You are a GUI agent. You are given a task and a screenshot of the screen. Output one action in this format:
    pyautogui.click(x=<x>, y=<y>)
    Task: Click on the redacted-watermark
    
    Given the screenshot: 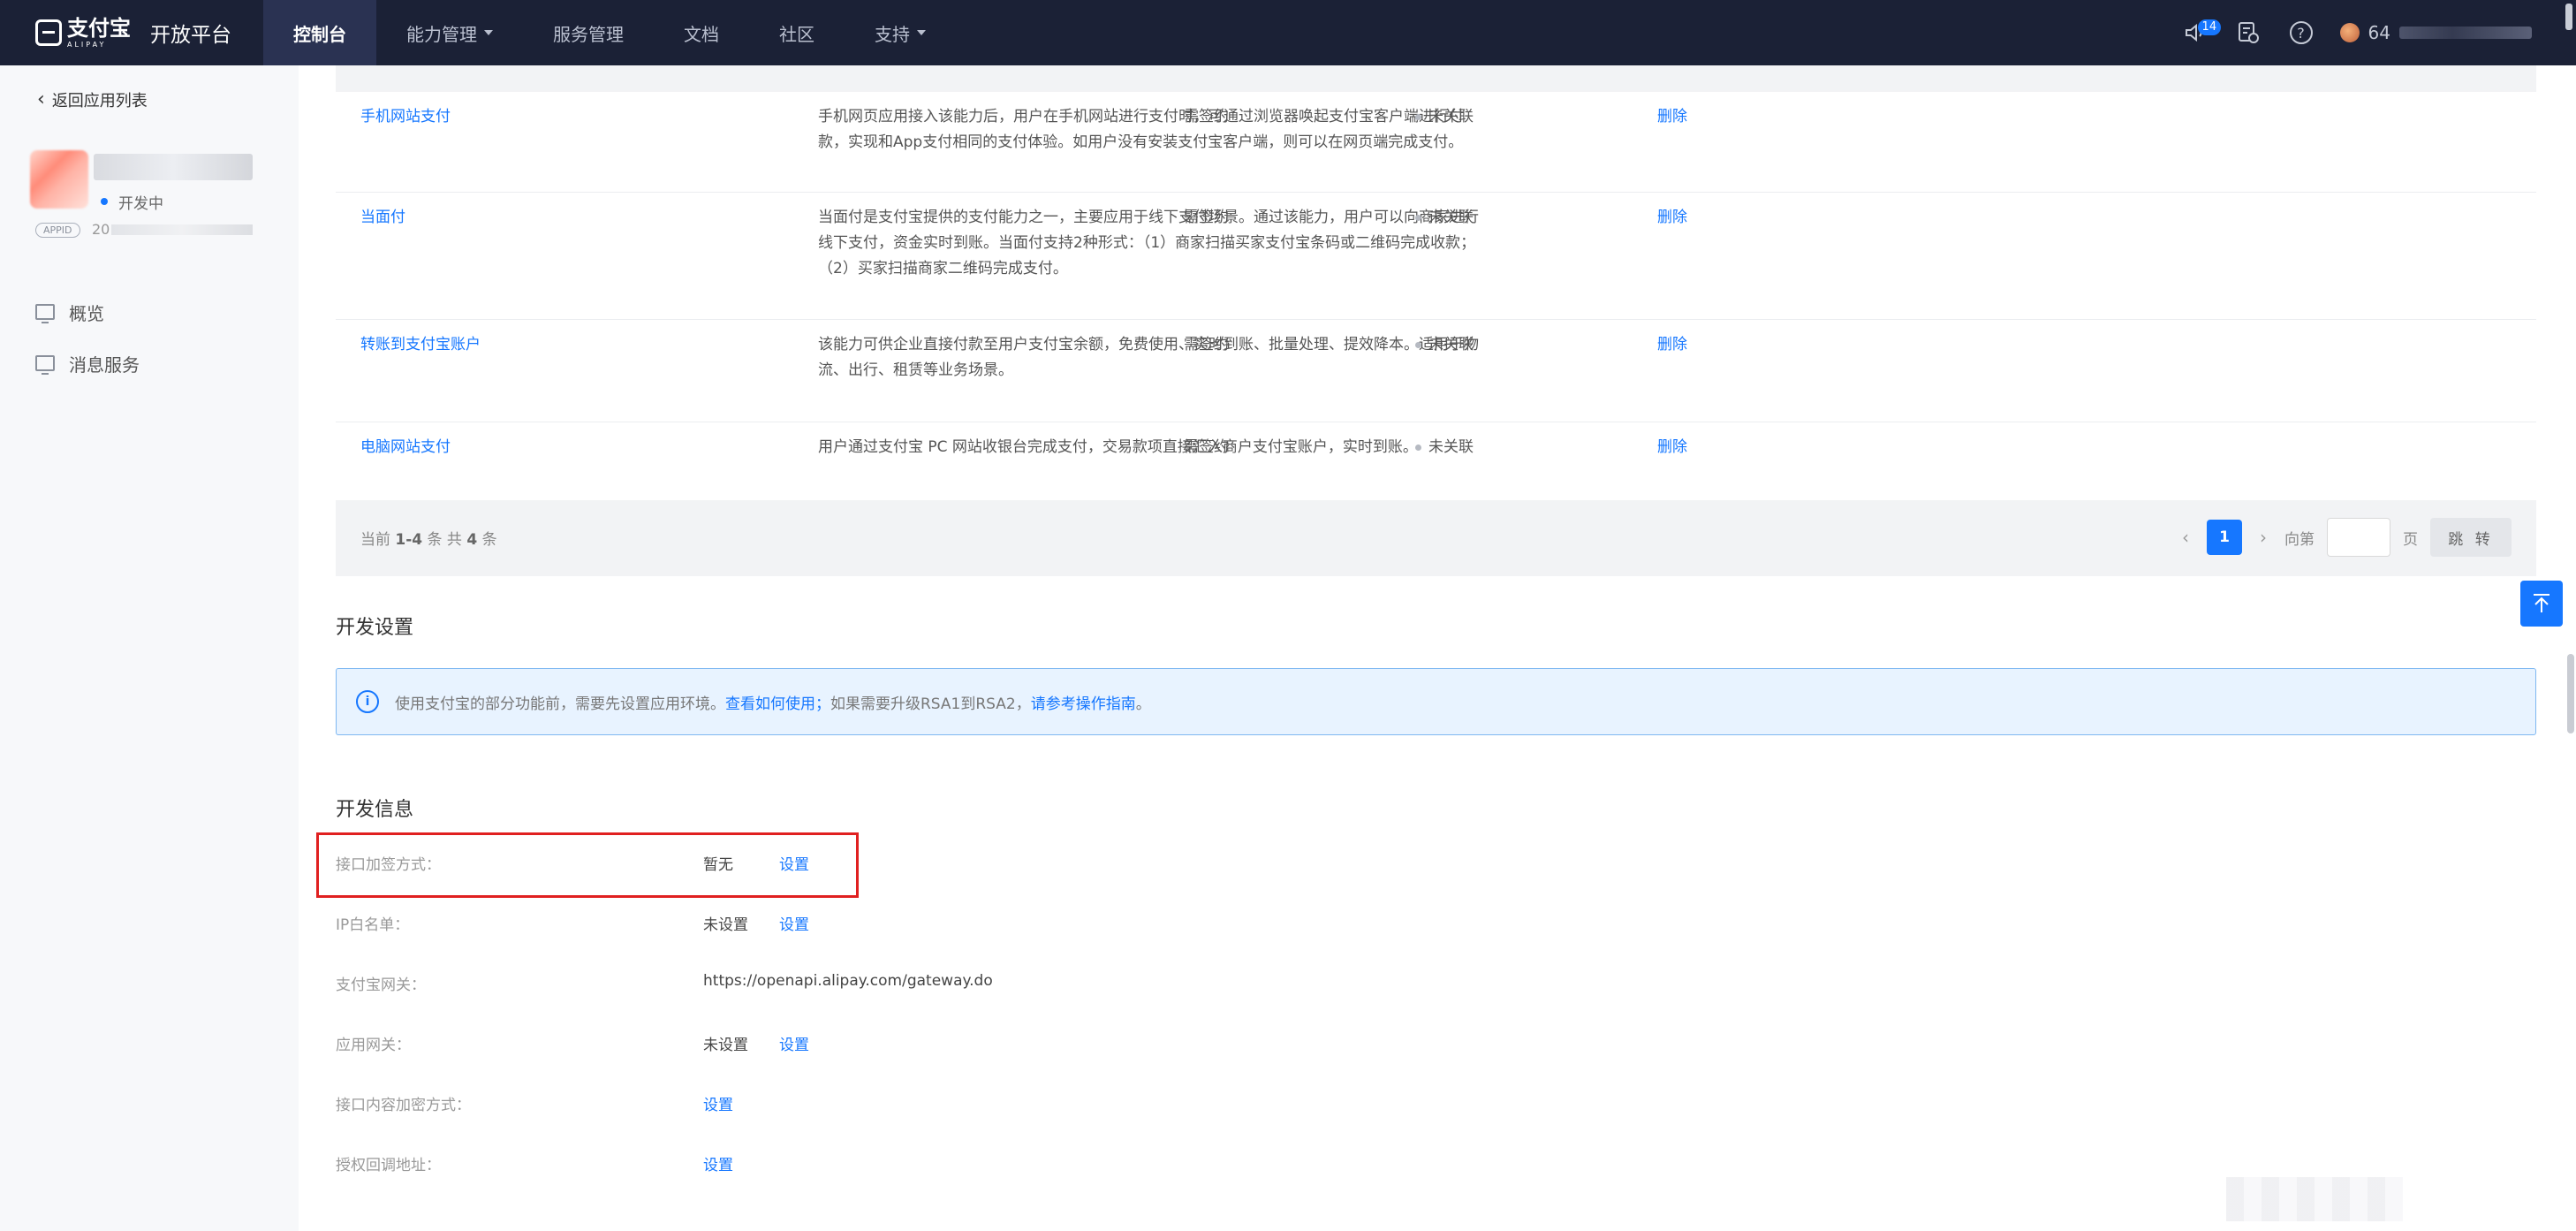 What is the action you would take?
    pyautogui.click(x=2315, y=1199)
    